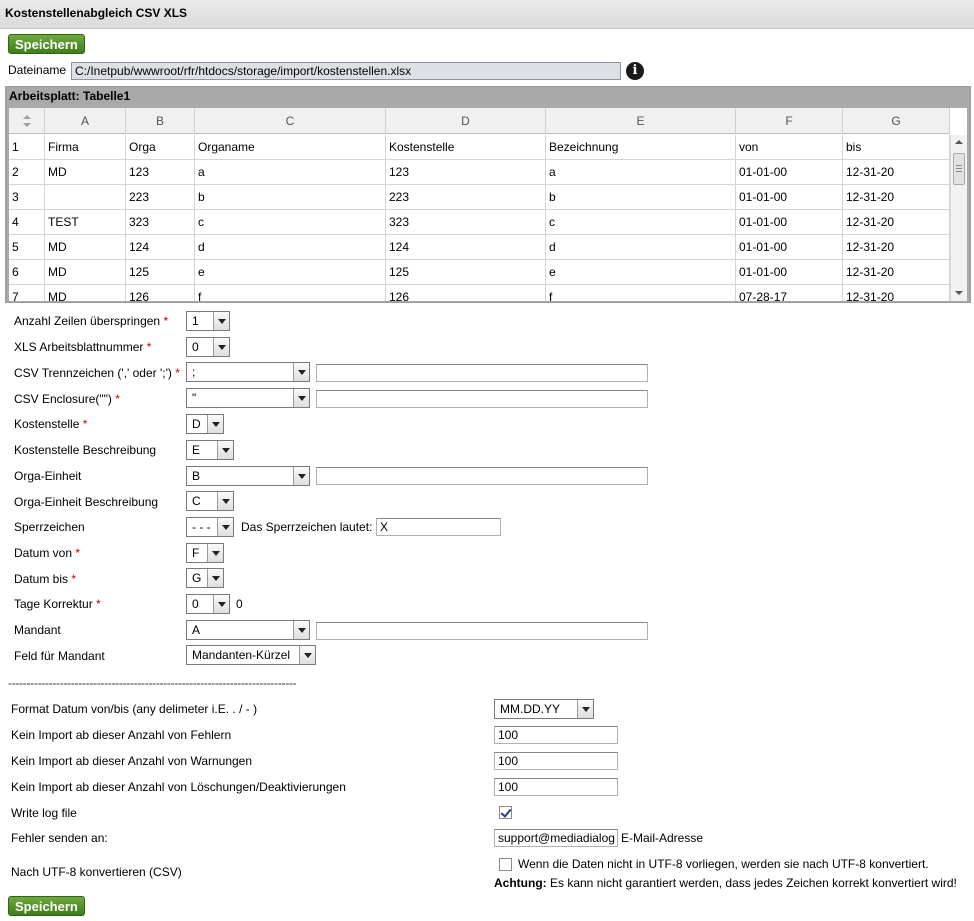 The height and width of the screenshot is (921, 974). Describe the element at coordinates (789, 121) in the screenshot. I see `column-header: F` at that location.